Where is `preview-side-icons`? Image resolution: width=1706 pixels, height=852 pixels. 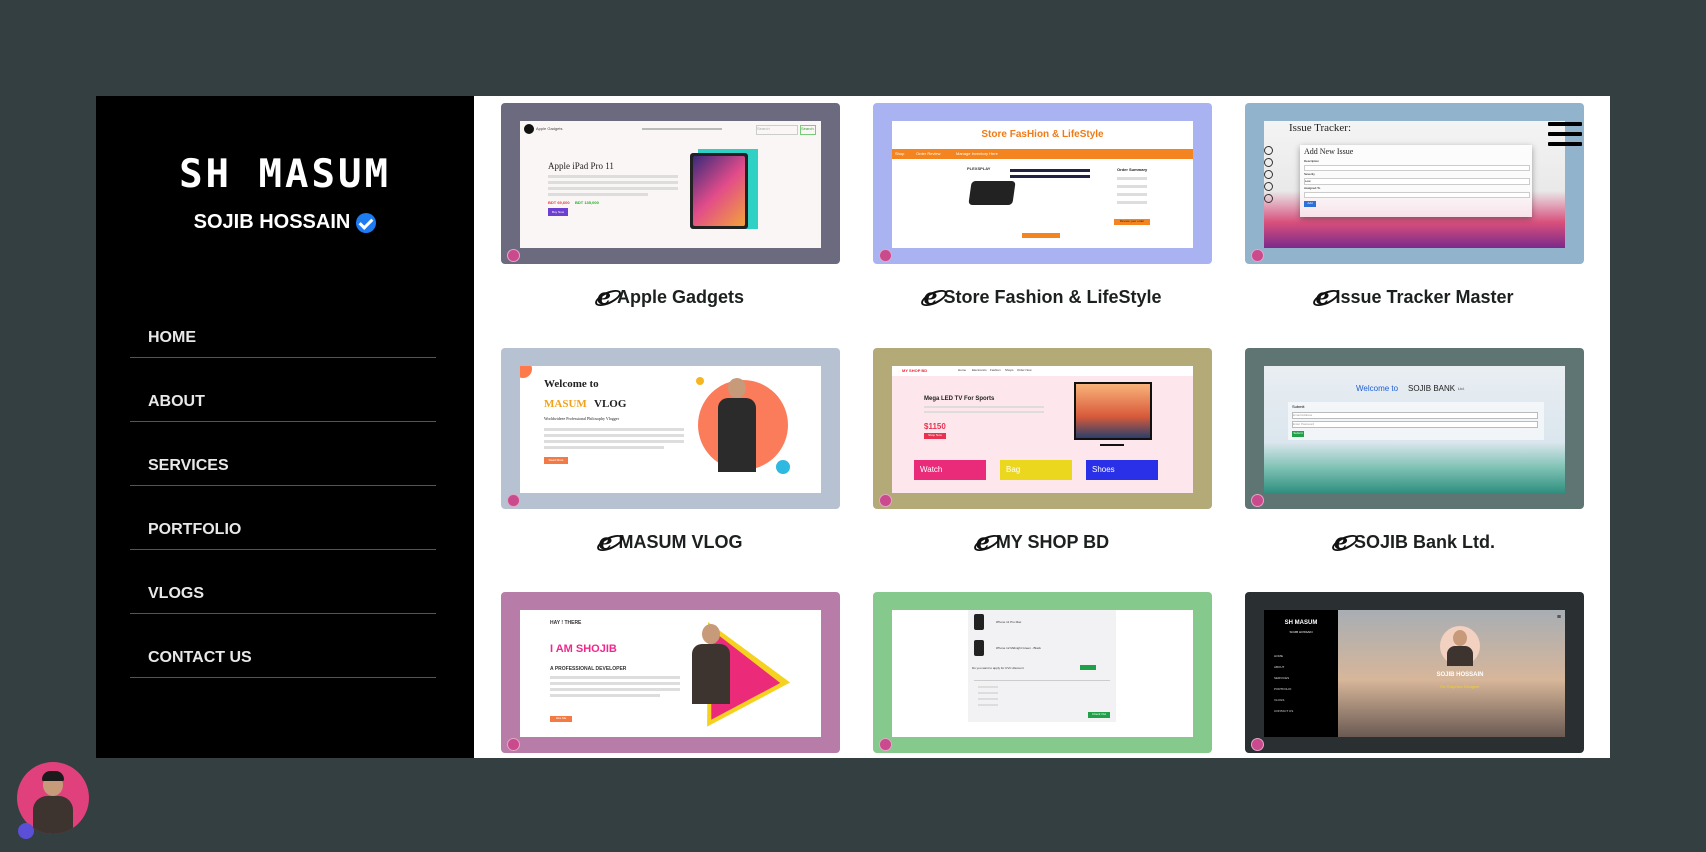 preview-side-icons is located at coordinates (1269, 176).